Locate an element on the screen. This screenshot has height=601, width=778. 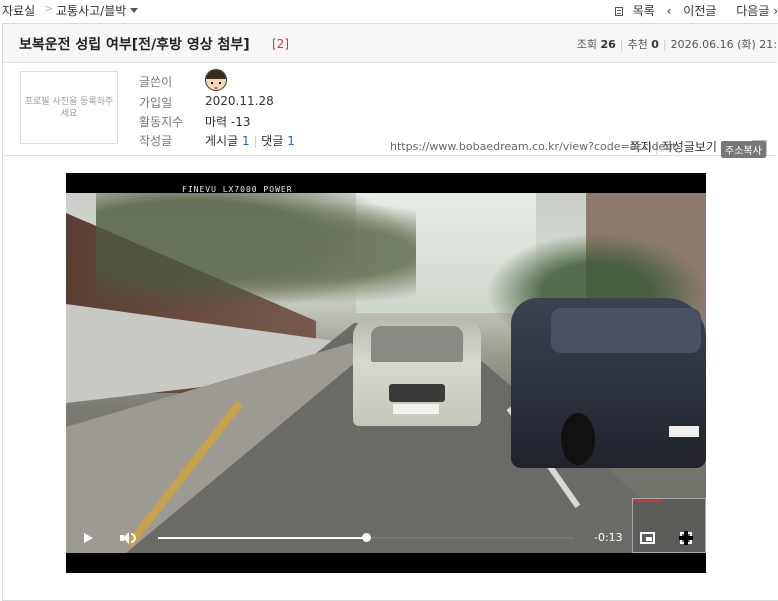
joined-label: 가입일 is located at coordinates (156, 103).